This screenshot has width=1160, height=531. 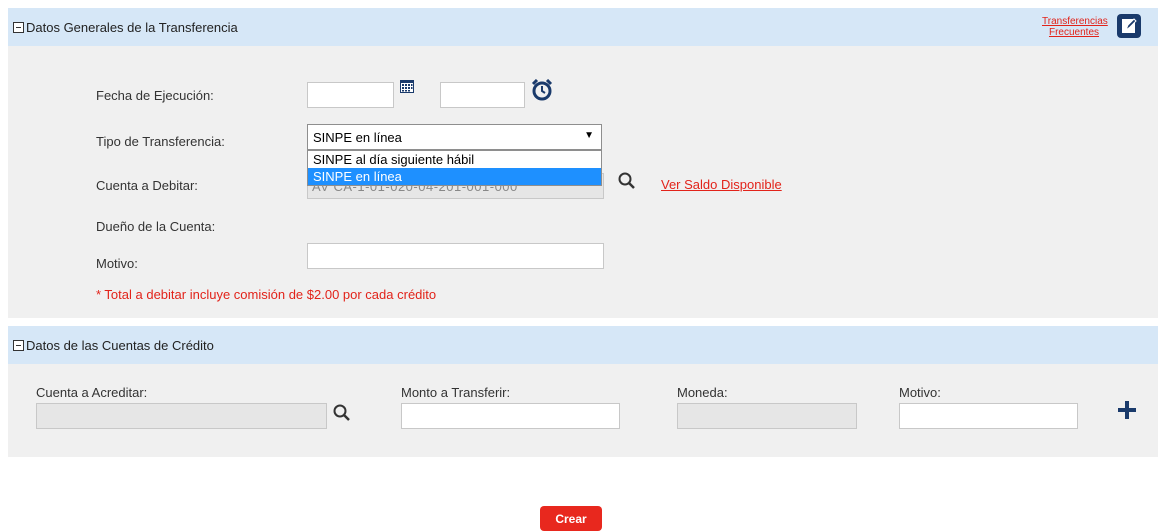 What do you see at coordinates (155, 95) in the screenshot?
I see `fecha-label: Fecha de Ejecución:` at bounding box center [155, 95].